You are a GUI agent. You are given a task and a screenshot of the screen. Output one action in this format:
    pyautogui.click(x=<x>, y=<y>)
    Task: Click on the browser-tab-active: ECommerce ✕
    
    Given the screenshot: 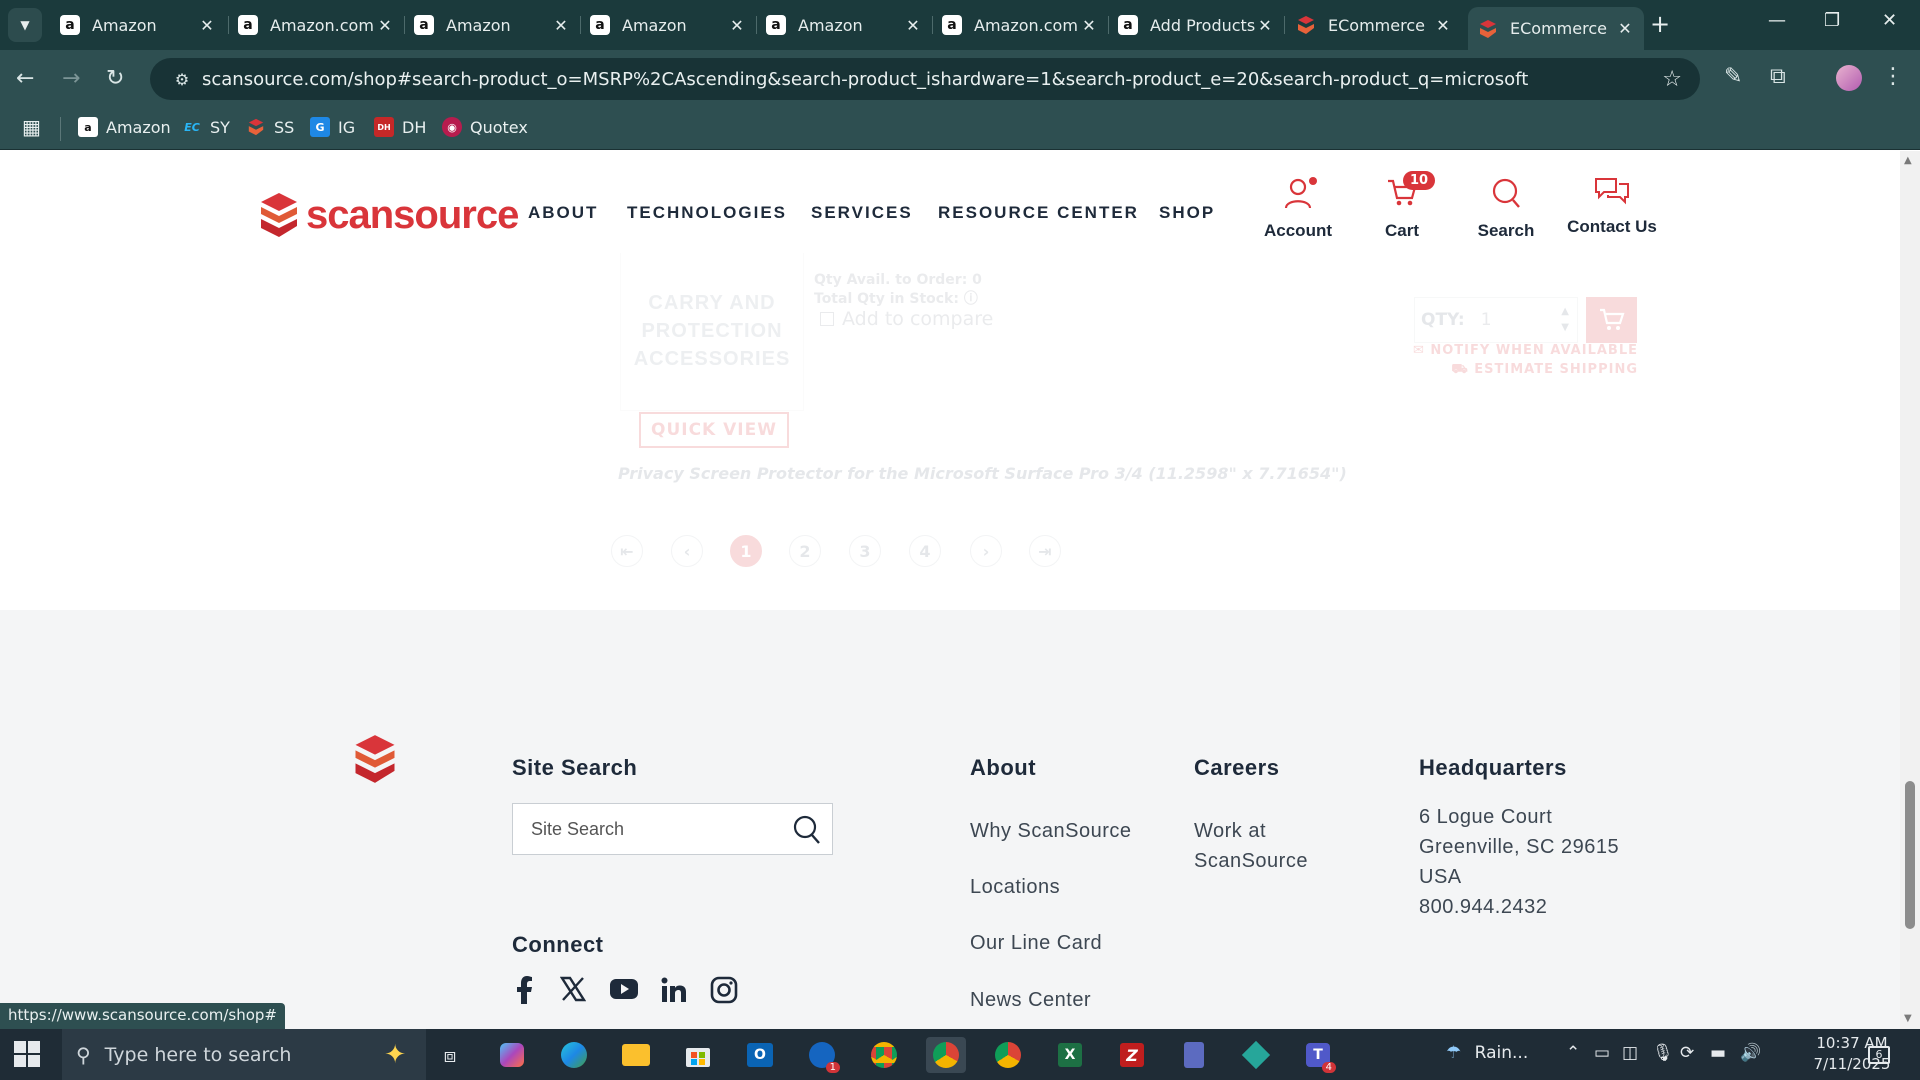 What is the action you would take?
    pyautogui.click(x=1556, y=28)
    